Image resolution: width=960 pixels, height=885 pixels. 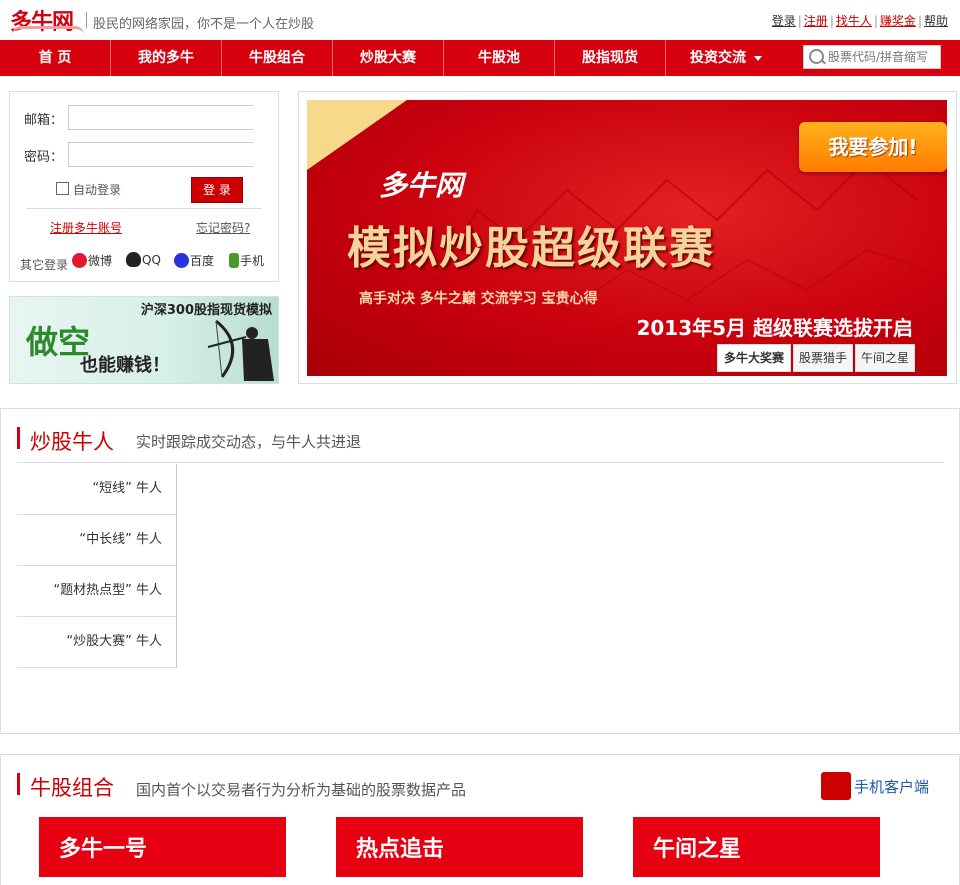 What do you see at coordinates (223, 227) in the screenshot?
I see `forgot-password-link: 忘记密码?` at bounding box center [223, 227].